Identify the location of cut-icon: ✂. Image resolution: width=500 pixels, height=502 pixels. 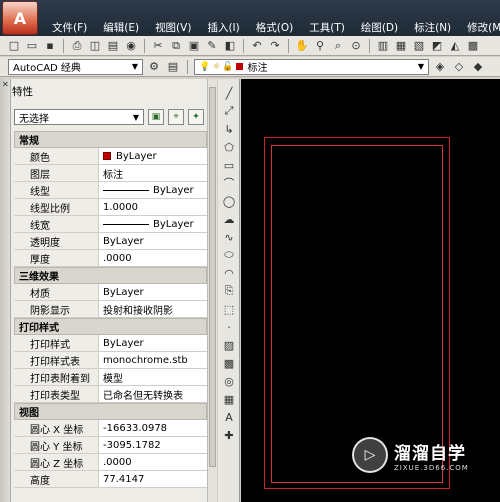
(158, 46).